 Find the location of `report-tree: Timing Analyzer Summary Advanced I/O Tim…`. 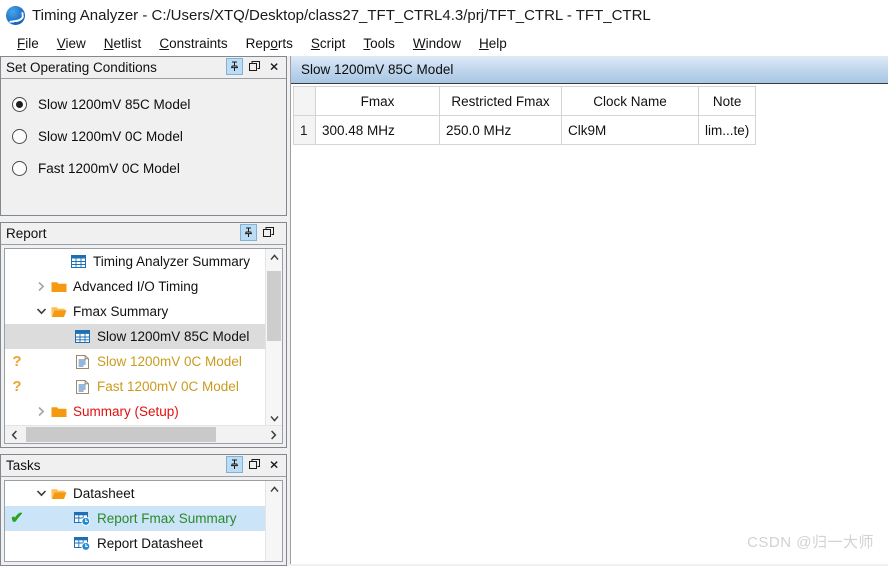

report-tree: Timing Analyzer Summary Advanced I/O Tim… is located at coordinates (143, 346).